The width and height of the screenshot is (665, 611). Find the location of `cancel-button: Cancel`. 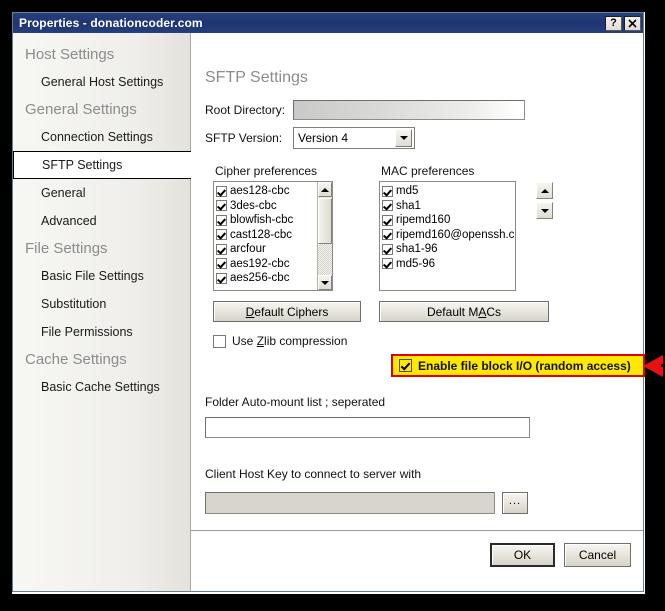

cancel-button: Cancel is located at coordinates (597, 555).